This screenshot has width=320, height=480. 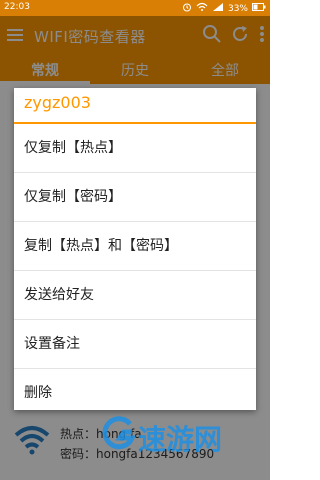 What do you see at coordinates (218, 8) in the screenshot?
I see `signal-icon` at bounding box center [218, 8].